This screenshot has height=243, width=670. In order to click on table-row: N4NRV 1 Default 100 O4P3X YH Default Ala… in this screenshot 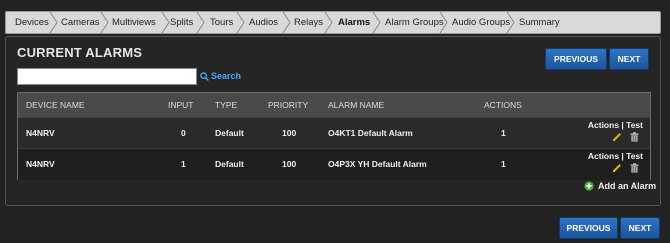, I will do `click(334, 164)`.